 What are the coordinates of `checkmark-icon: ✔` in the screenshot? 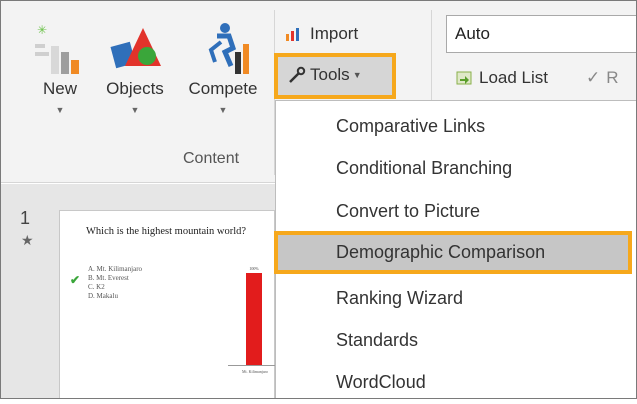 It's located at (75, 280).